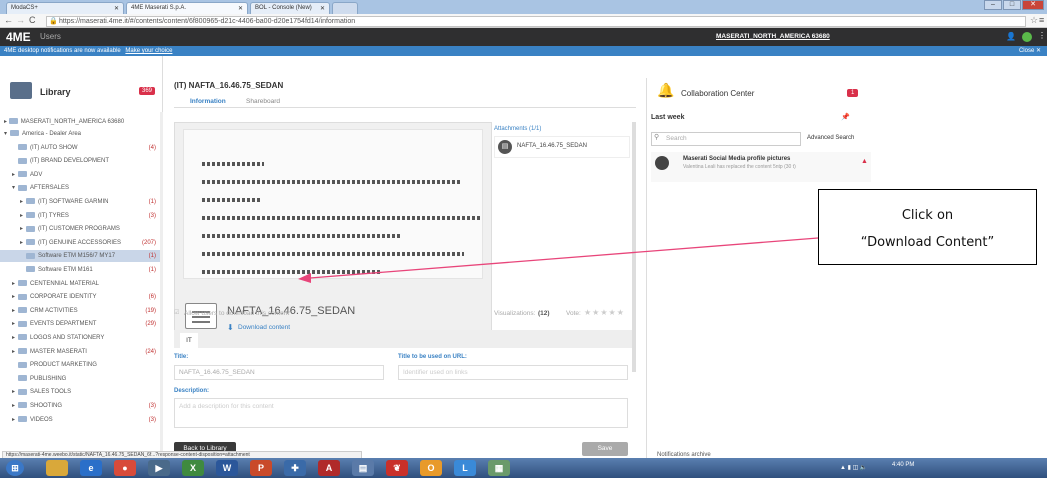 The height and width of the screenshot is (478, 1047). I want to click on tree-item-count: (207), so click(148, 242).